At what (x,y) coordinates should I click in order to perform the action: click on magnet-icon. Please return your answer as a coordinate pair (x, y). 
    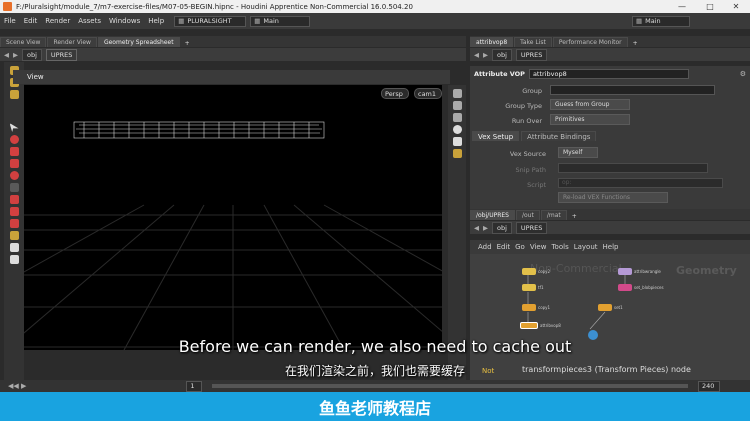
    Looking at the image, I should click on (14, 199).